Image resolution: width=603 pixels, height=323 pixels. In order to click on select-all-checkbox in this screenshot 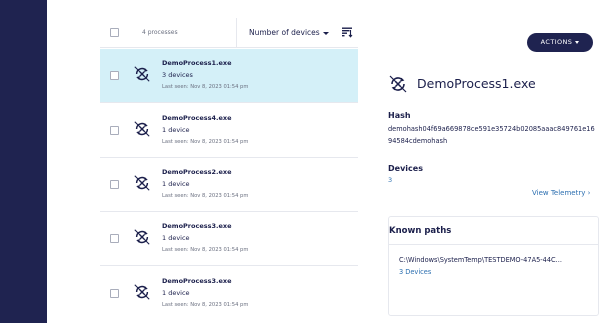, I will do `click(114, 32)`.